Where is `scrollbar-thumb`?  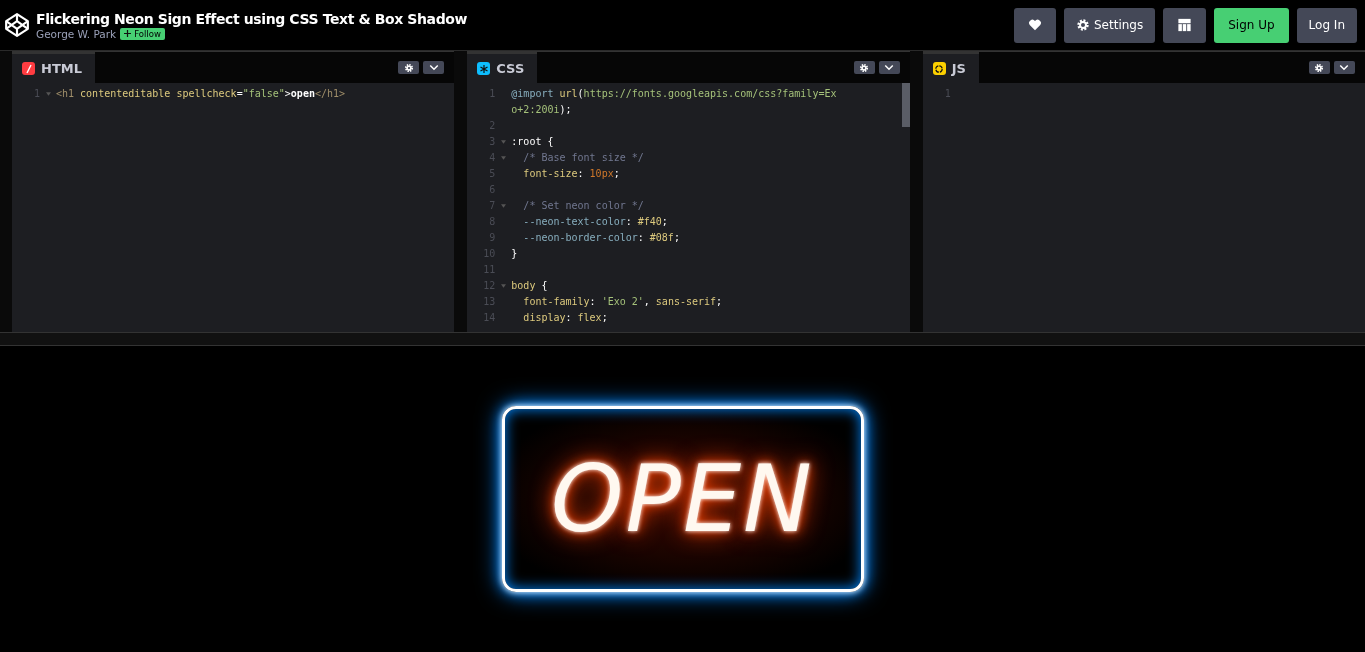 scrollbar-thumb is located at coordinates (905, 105).